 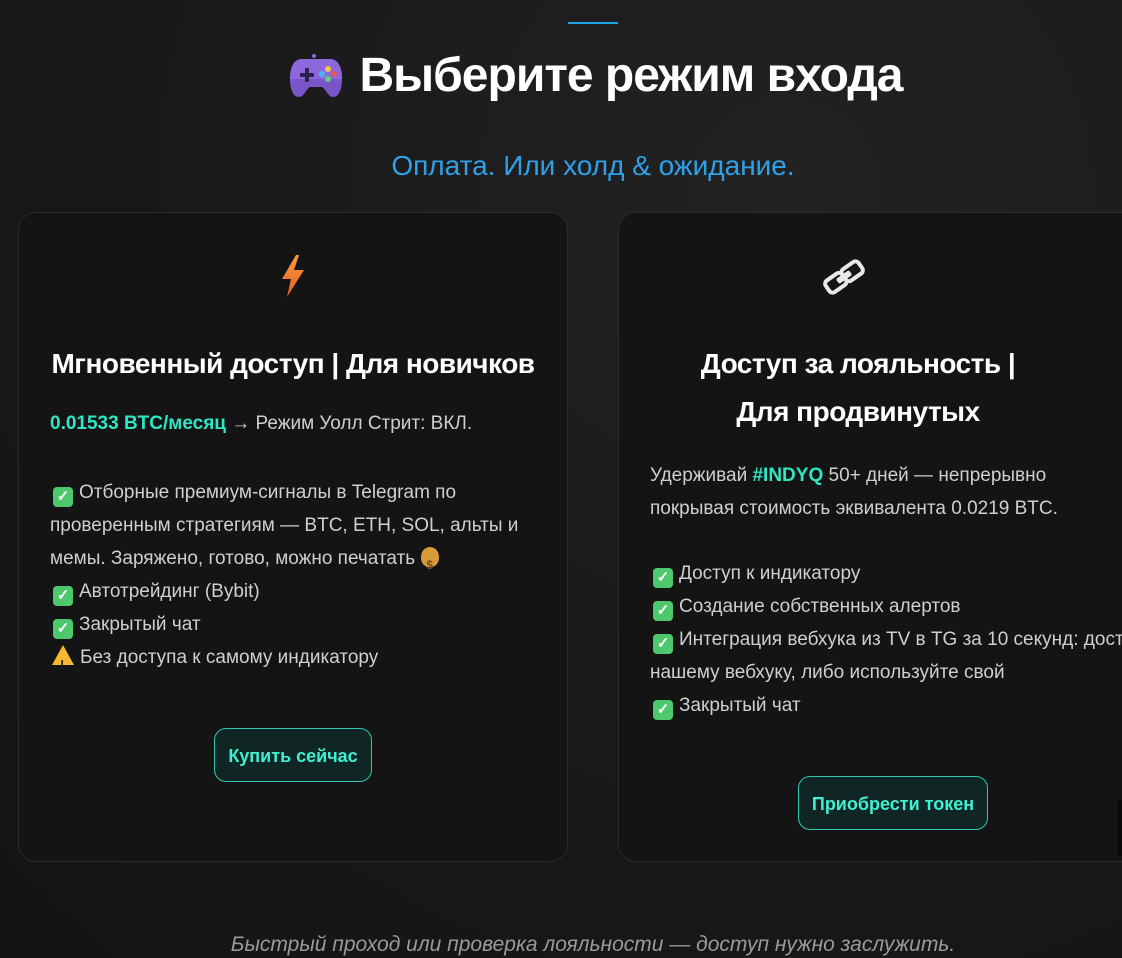 I want to click on plan-price-suffix: → Режим Уолл Стрит: ВКЛ., so click(x=352, y=423).